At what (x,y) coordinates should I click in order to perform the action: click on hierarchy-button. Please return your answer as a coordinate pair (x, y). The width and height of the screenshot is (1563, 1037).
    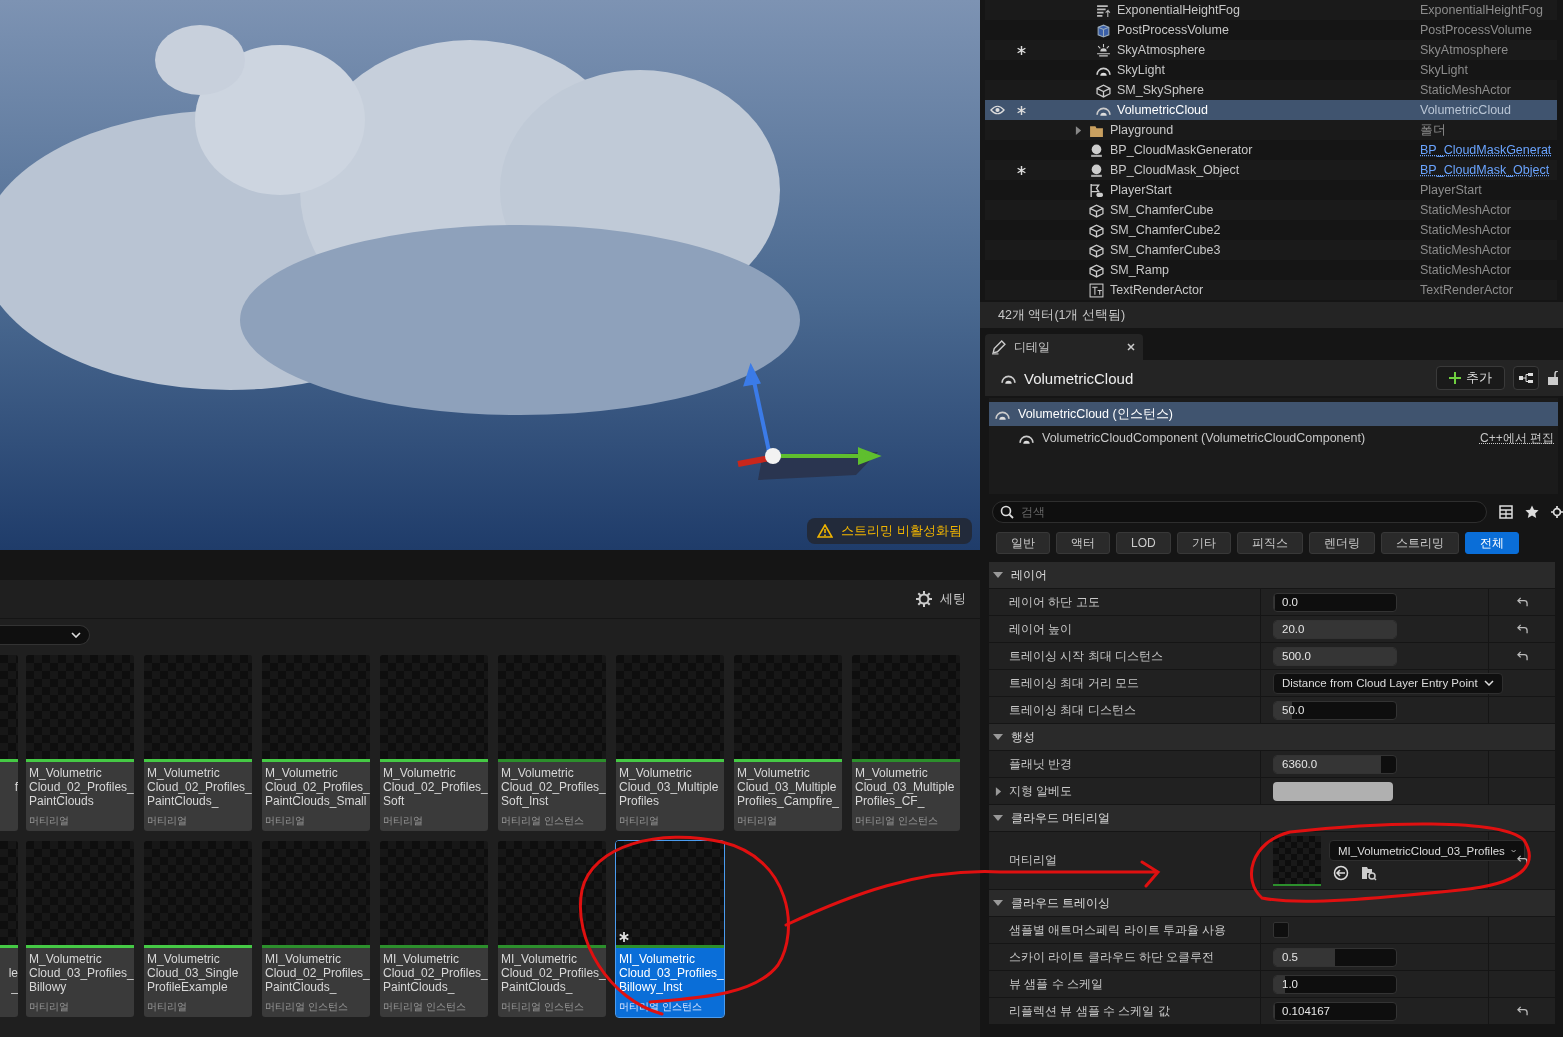
    Looking at the image, I should click on (1526, 378).